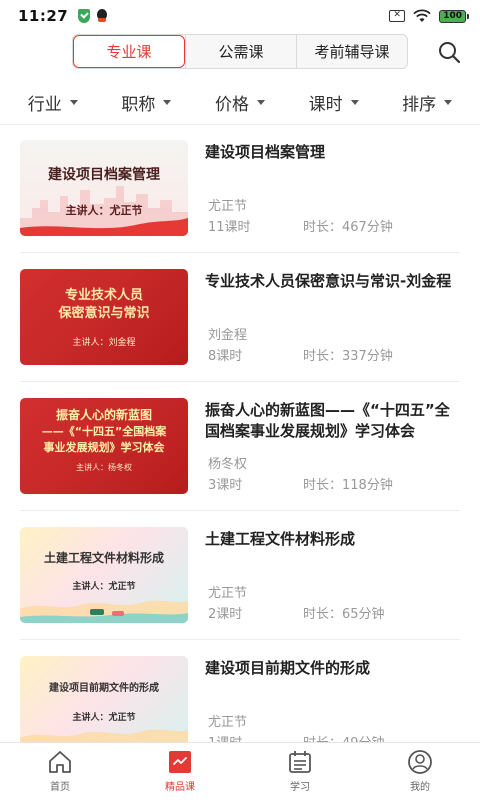 This screenshot has width=480, height=800. Describe the element at coordinates (104, 688) in the screenshot. I see `thumbnail-title: 建设项目前期文件的形成` at that location.